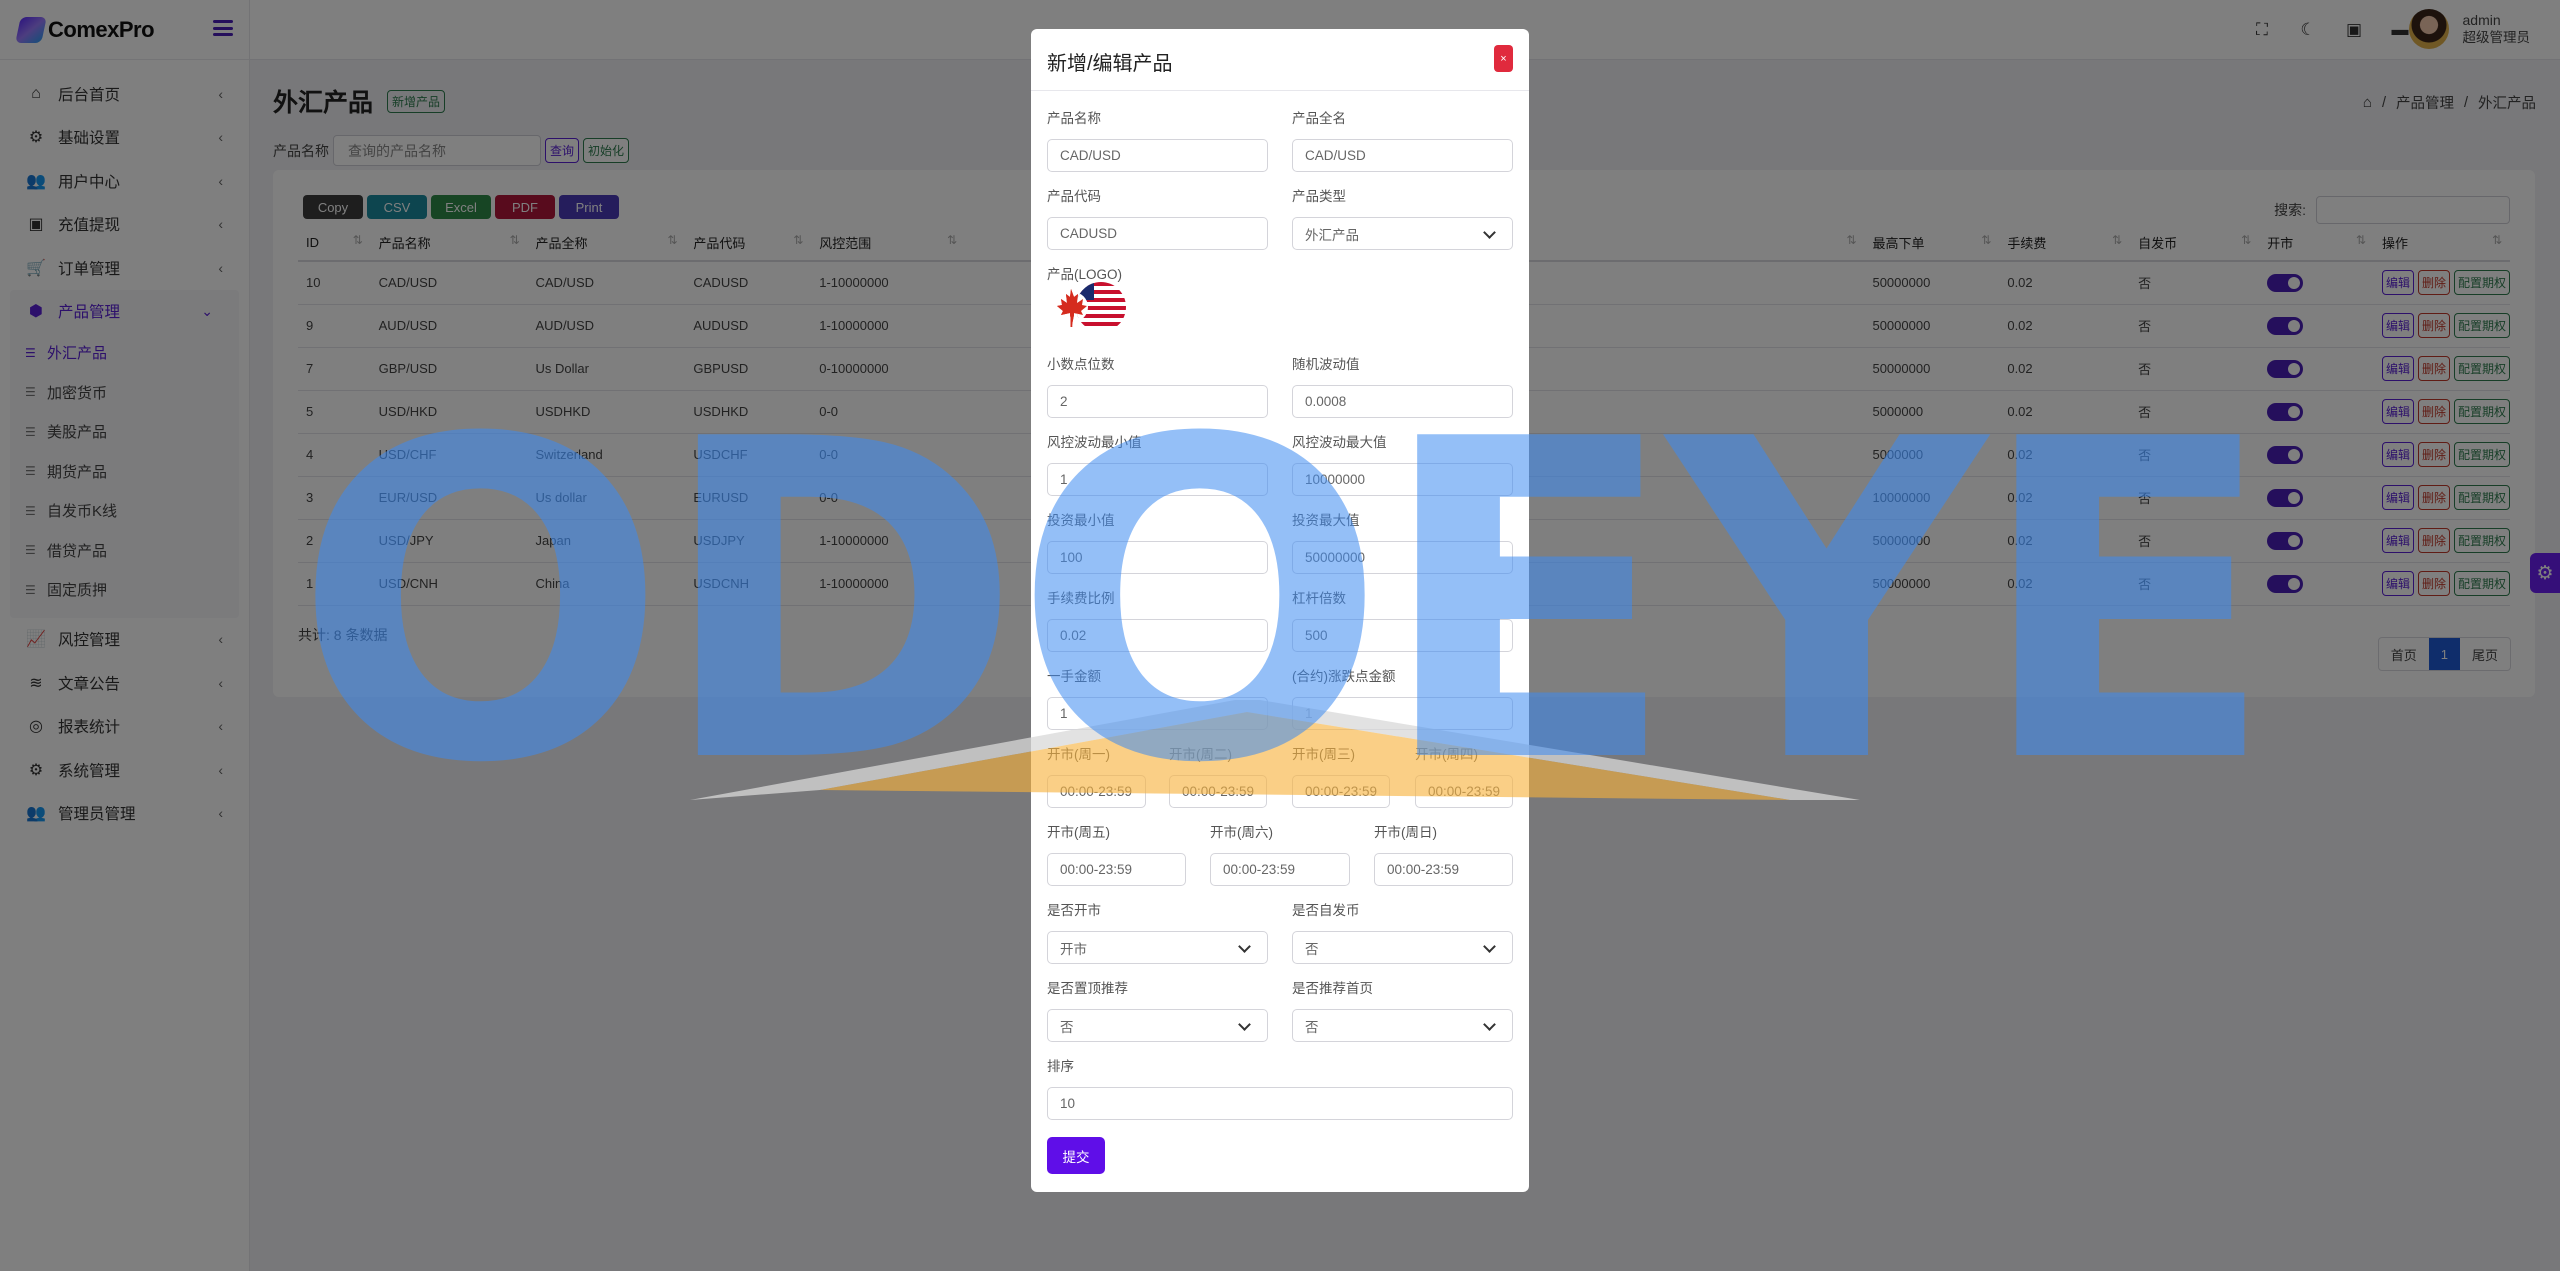 The width and height of the screenshot is (2560, 1271). Describe the element at coordinates (1344, 676) in the screenshot. I see `field-label: (合约)涨跌点金额` at that location.